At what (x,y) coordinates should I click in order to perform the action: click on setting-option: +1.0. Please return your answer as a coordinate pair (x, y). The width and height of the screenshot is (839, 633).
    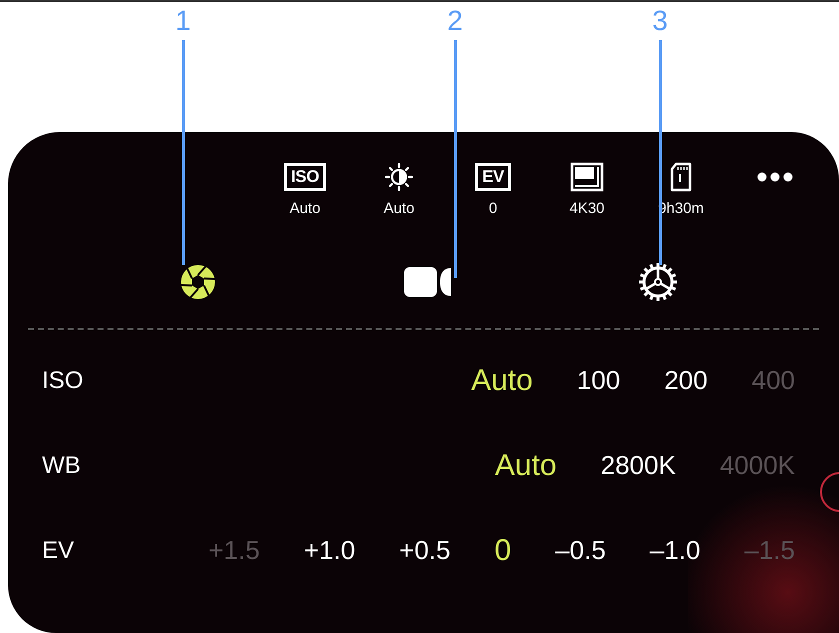
    Looking at the image, I should click on (330, 550).